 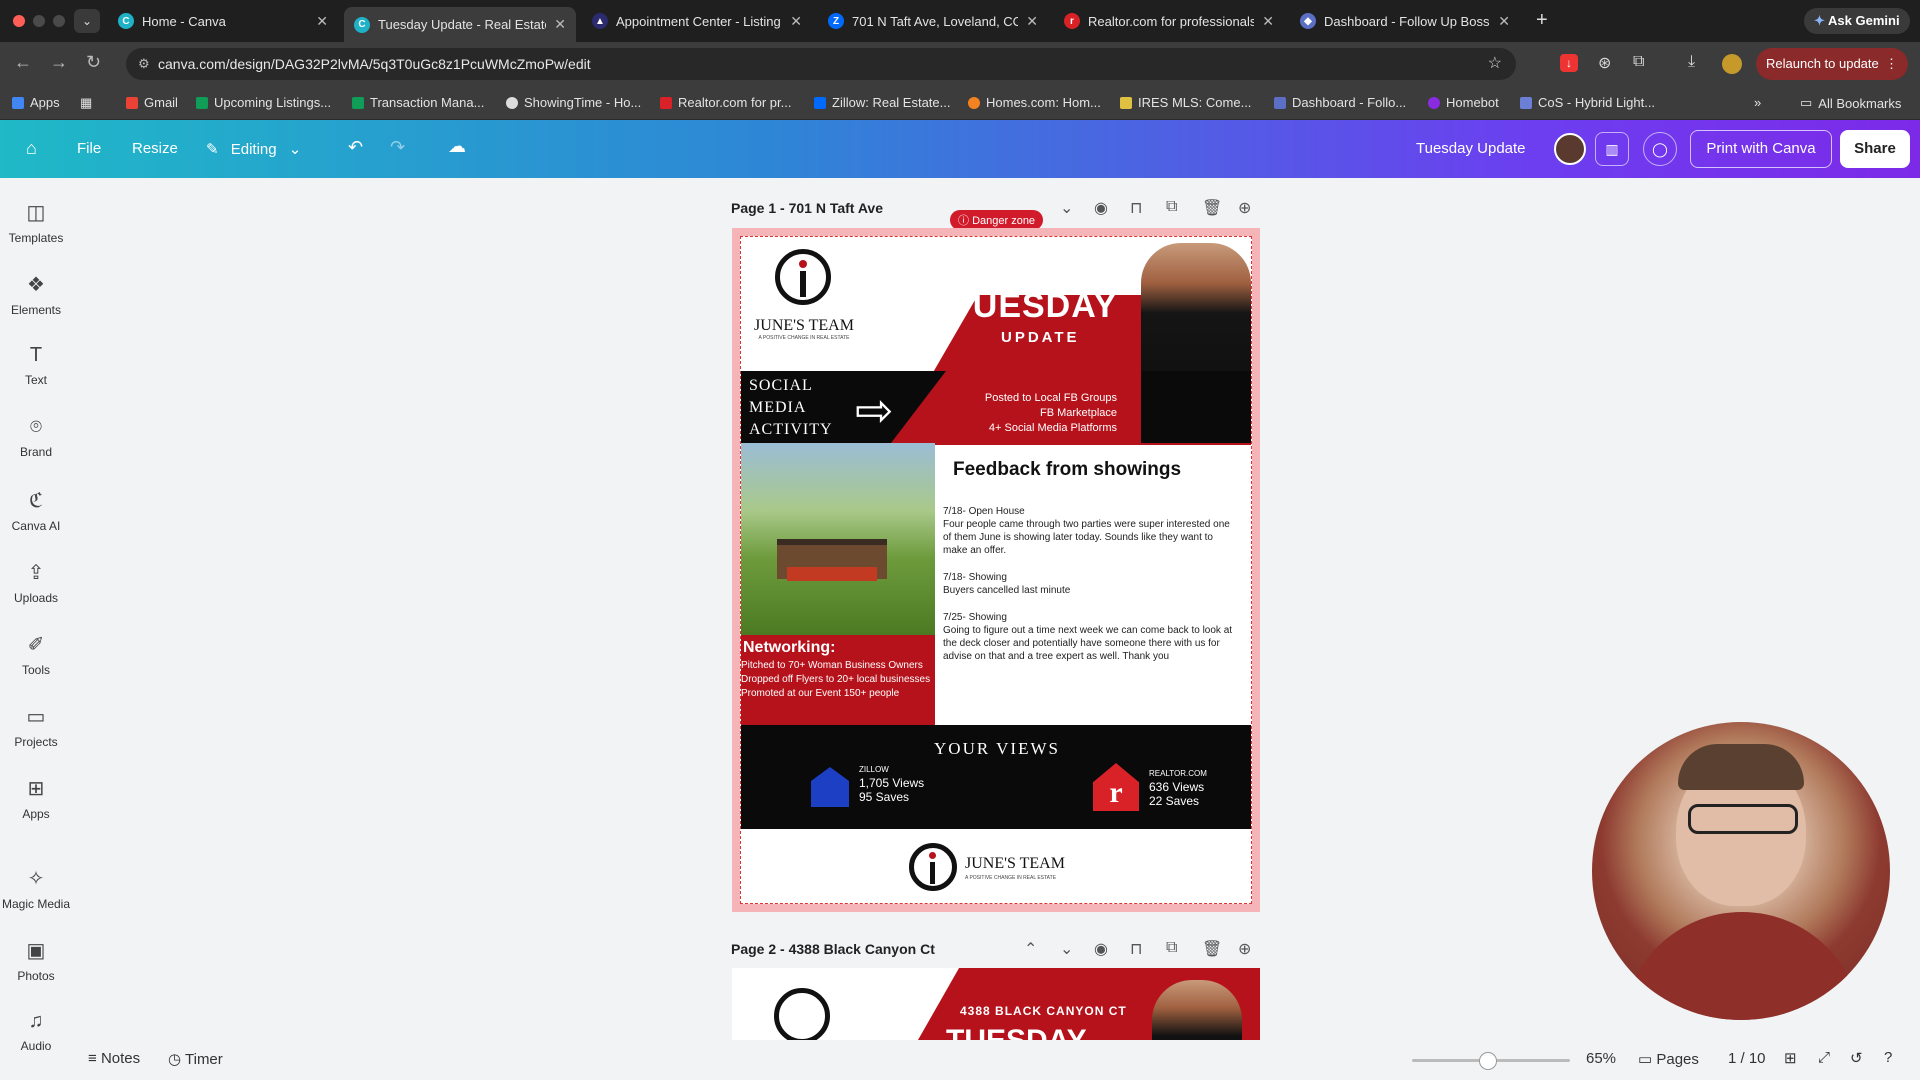 What do you see at coordinates (1757, 102) in the screenshot?
I see `more-bookmarks-chevron-icon: »` at bounding box center [1757, 102].